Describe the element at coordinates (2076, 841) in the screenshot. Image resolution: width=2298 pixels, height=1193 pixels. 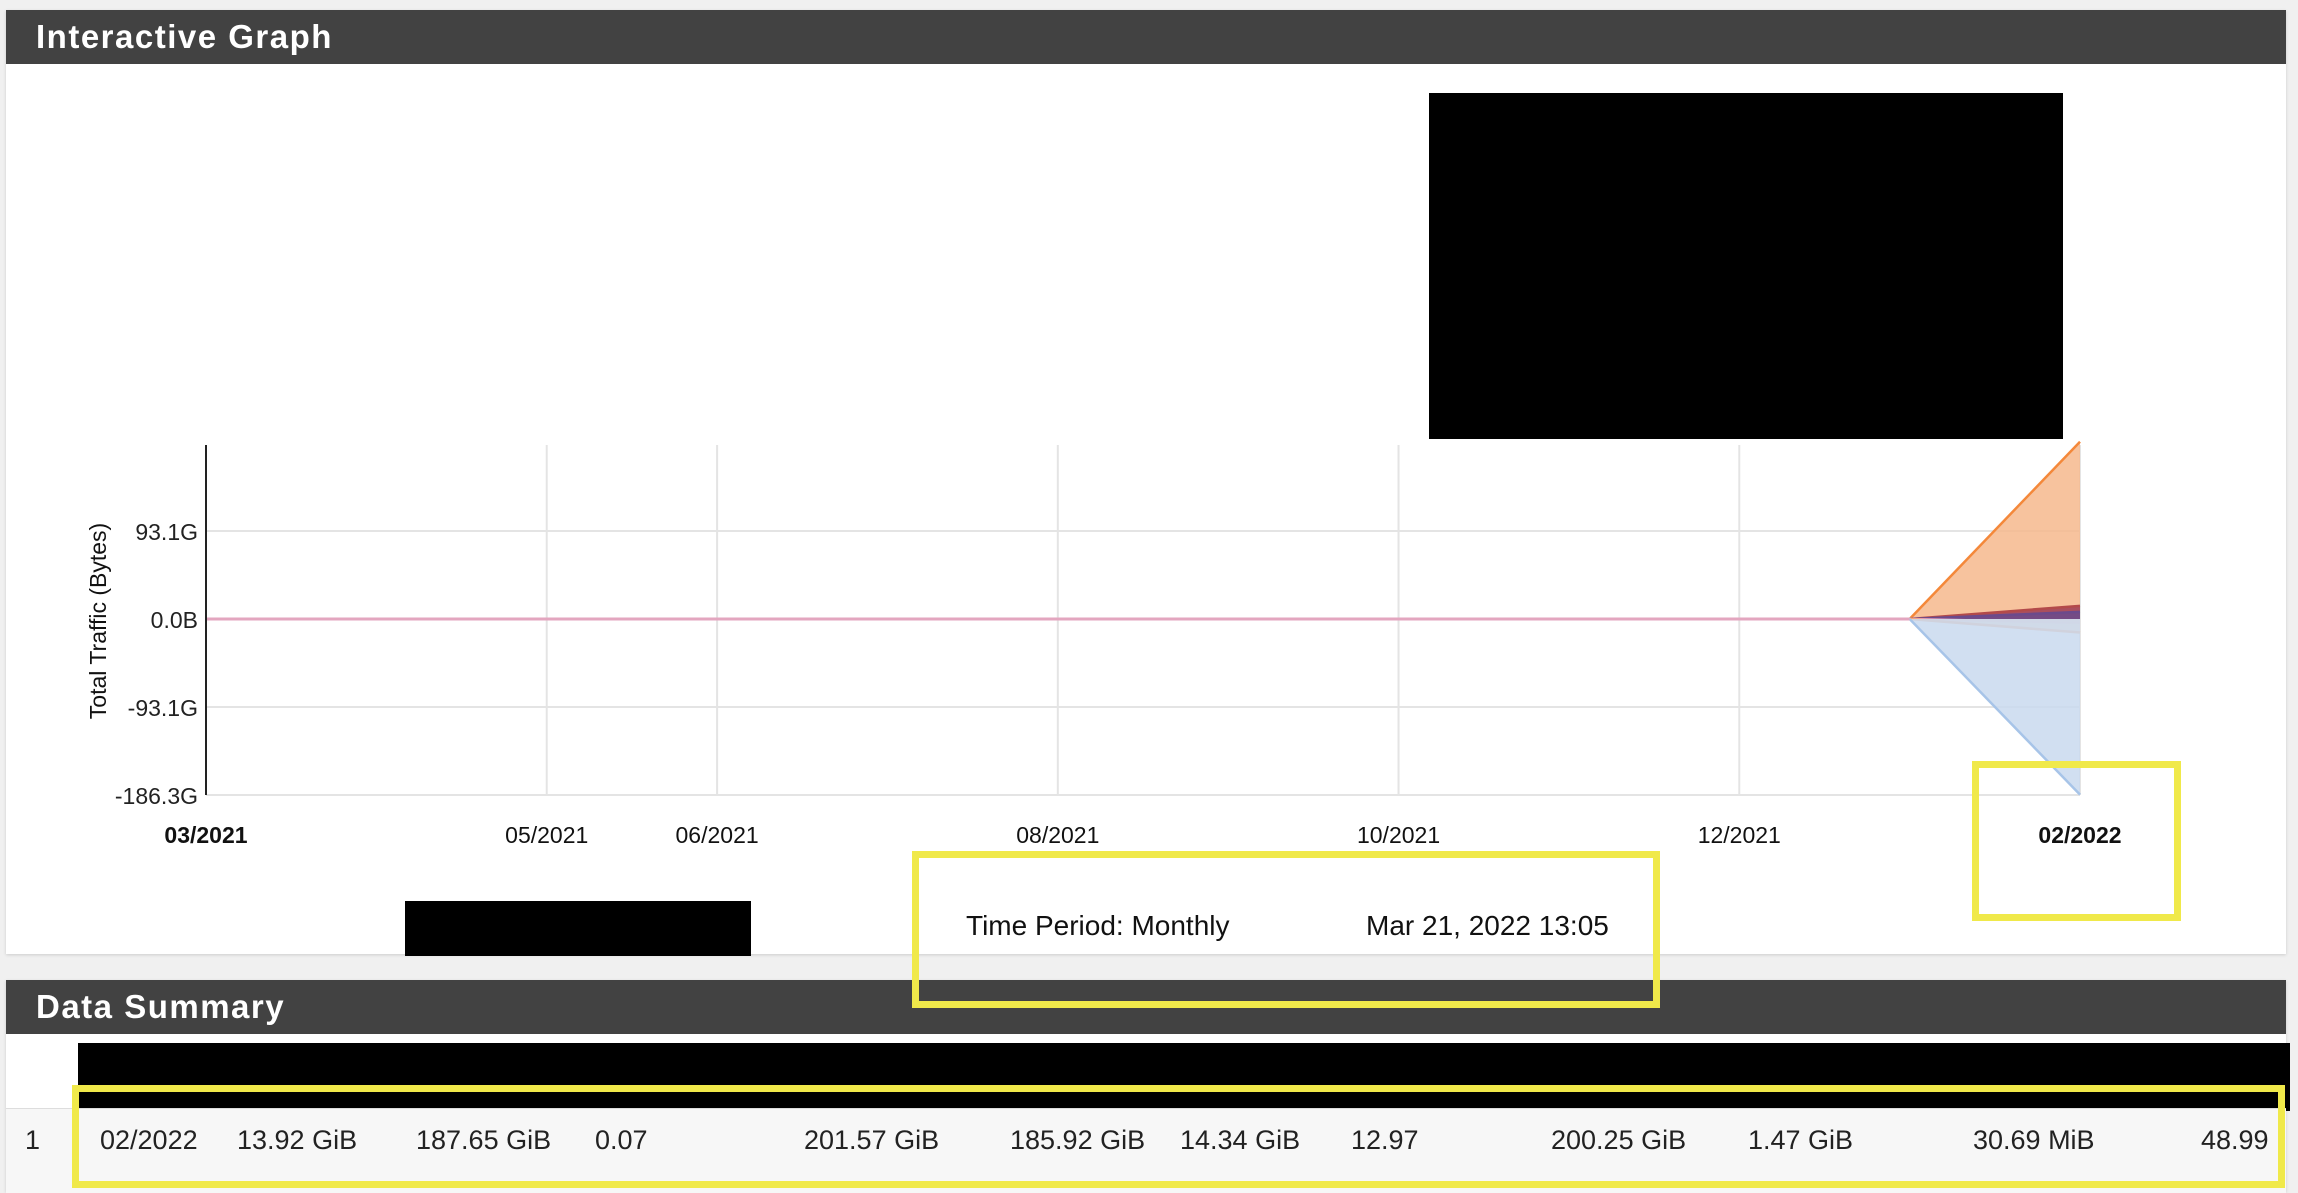
I see `highlight-box-x-tick` at that location.